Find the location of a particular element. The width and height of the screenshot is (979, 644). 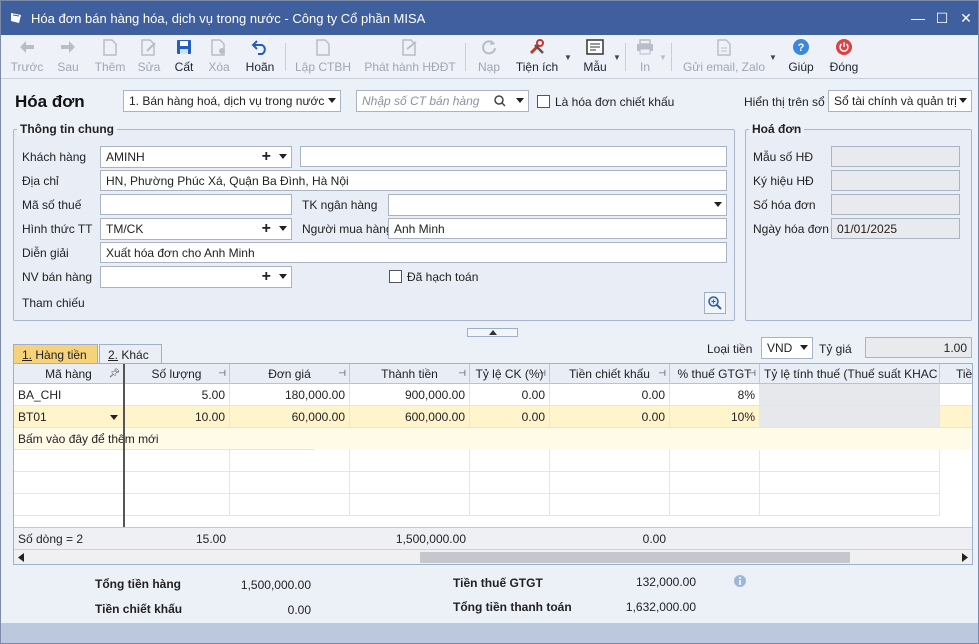

scroll-left-icon is located at coordinates (21, 557).